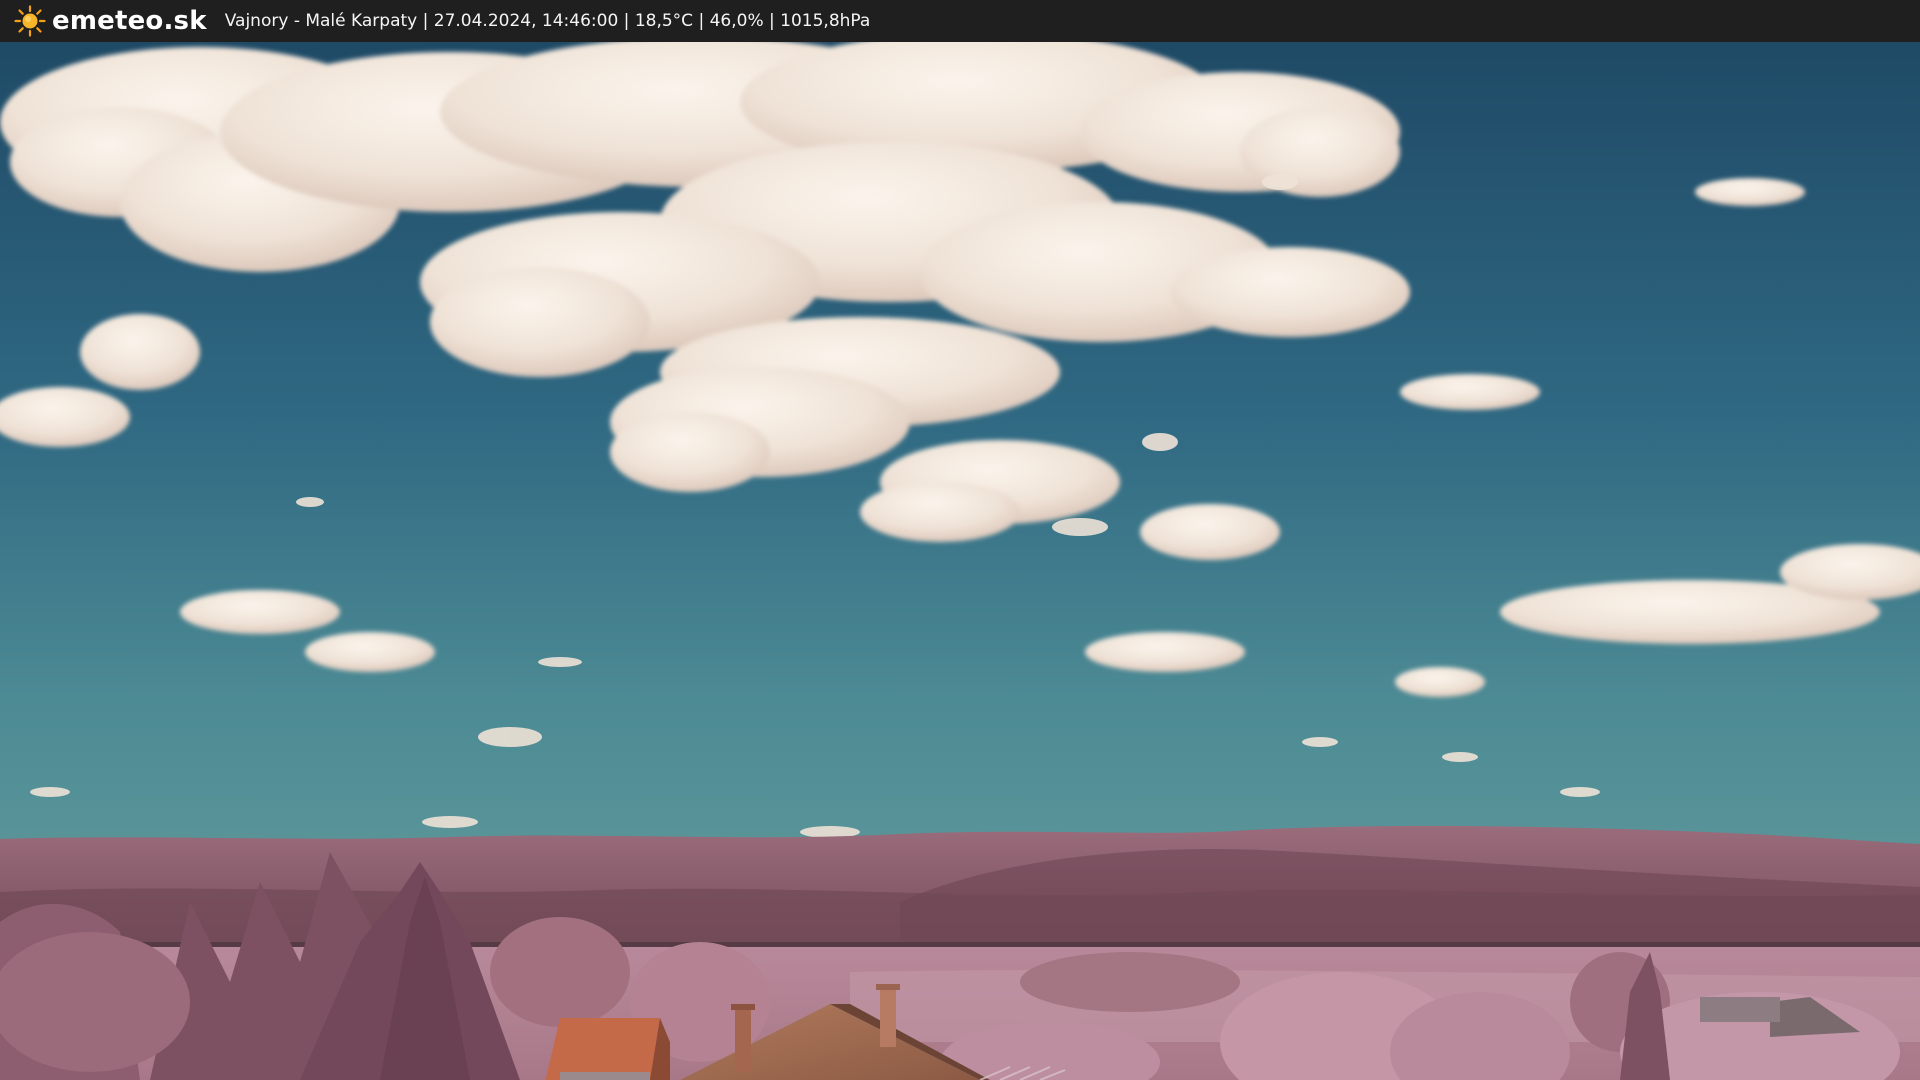  Describe the element at coordinates (607, 1049) in the screenshot. I see `house-left` at that location.